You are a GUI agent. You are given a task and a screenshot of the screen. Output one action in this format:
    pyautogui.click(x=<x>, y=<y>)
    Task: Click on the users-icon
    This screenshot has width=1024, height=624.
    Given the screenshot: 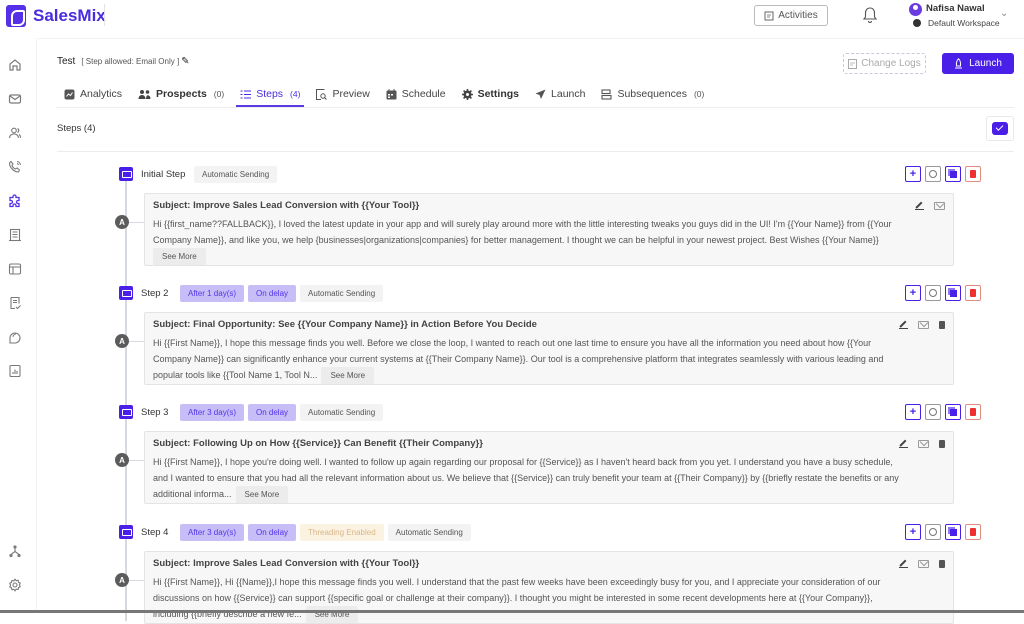 What is the action you would take?
    pyautogui.click(x=15, y=133)
    